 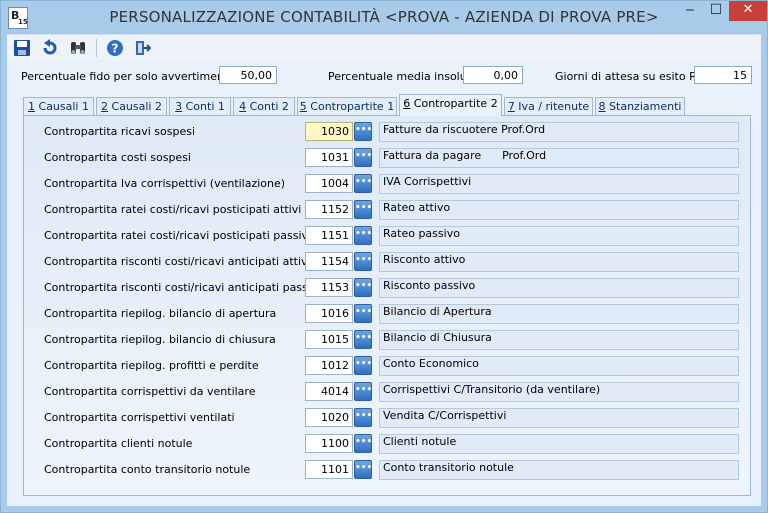 What do you see at coordinates (32, 106) in the screenshot?
I see `tab-hotkey: 1` at bounding box center [32, 106].